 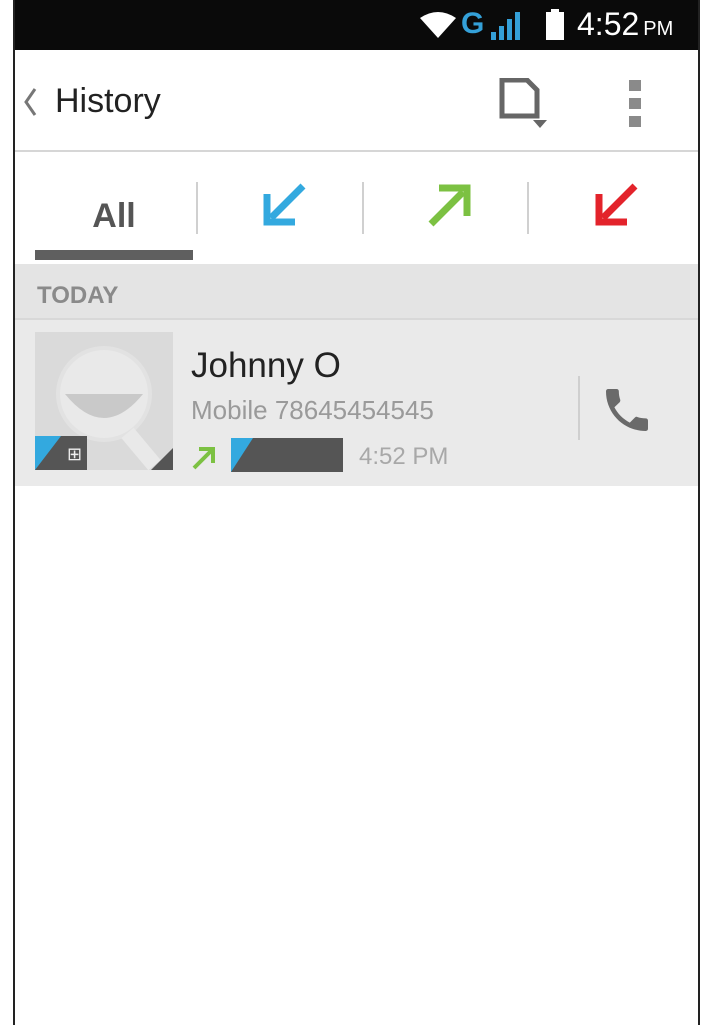 I want to click on call-back-button, so click(x=627, y=410).